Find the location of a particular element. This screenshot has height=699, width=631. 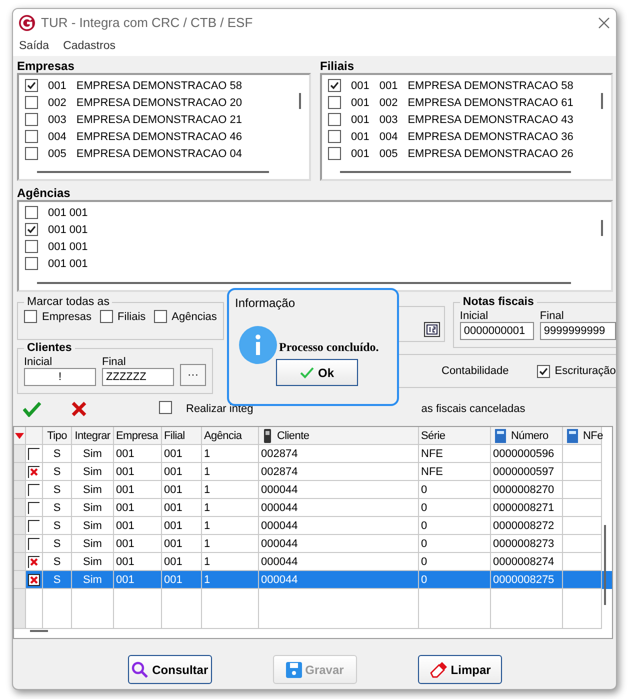

menu-item: Cadastros is located at coordinates (89, 46).